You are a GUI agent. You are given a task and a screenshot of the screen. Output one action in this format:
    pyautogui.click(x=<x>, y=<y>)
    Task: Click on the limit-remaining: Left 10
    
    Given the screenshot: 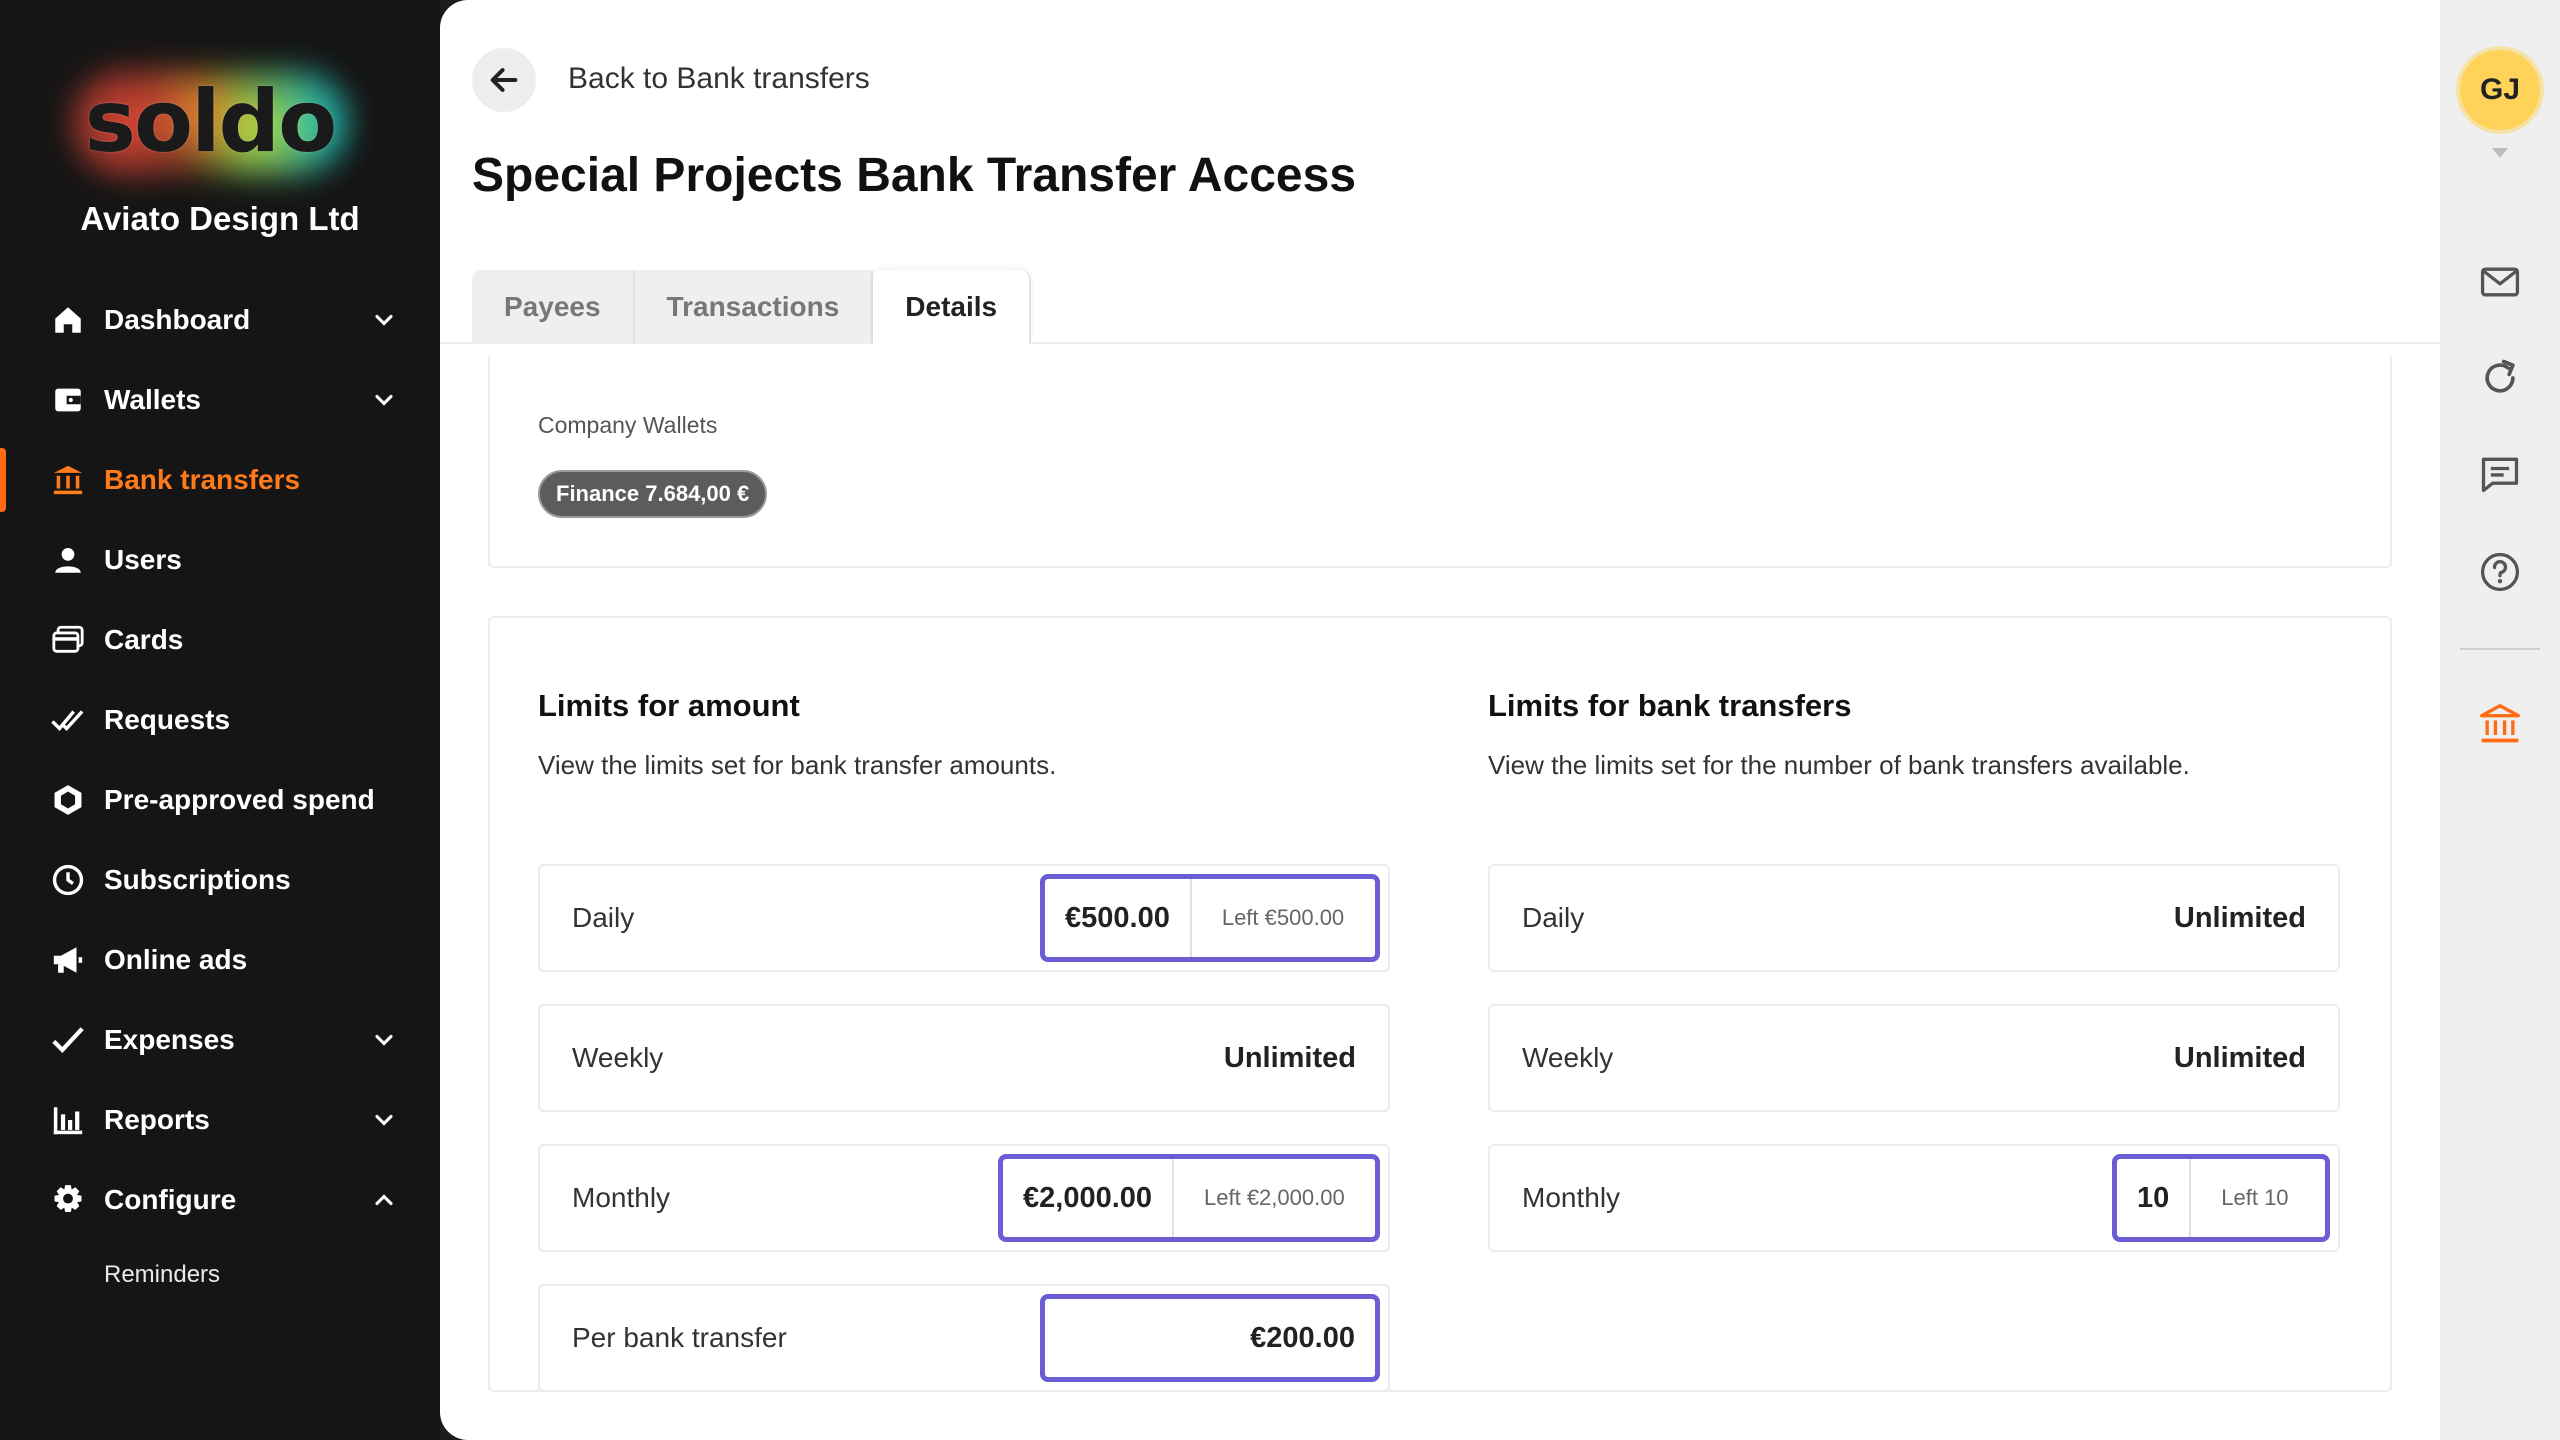 What is the action you would take?
    pyautogui.click(x=2255, y=1197)
    